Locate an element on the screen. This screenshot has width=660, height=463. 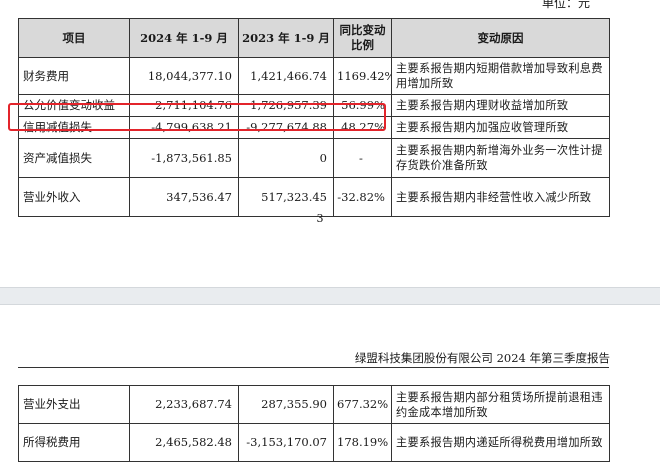
row-item: 所得税费用 is located at coordinates (74, 442).